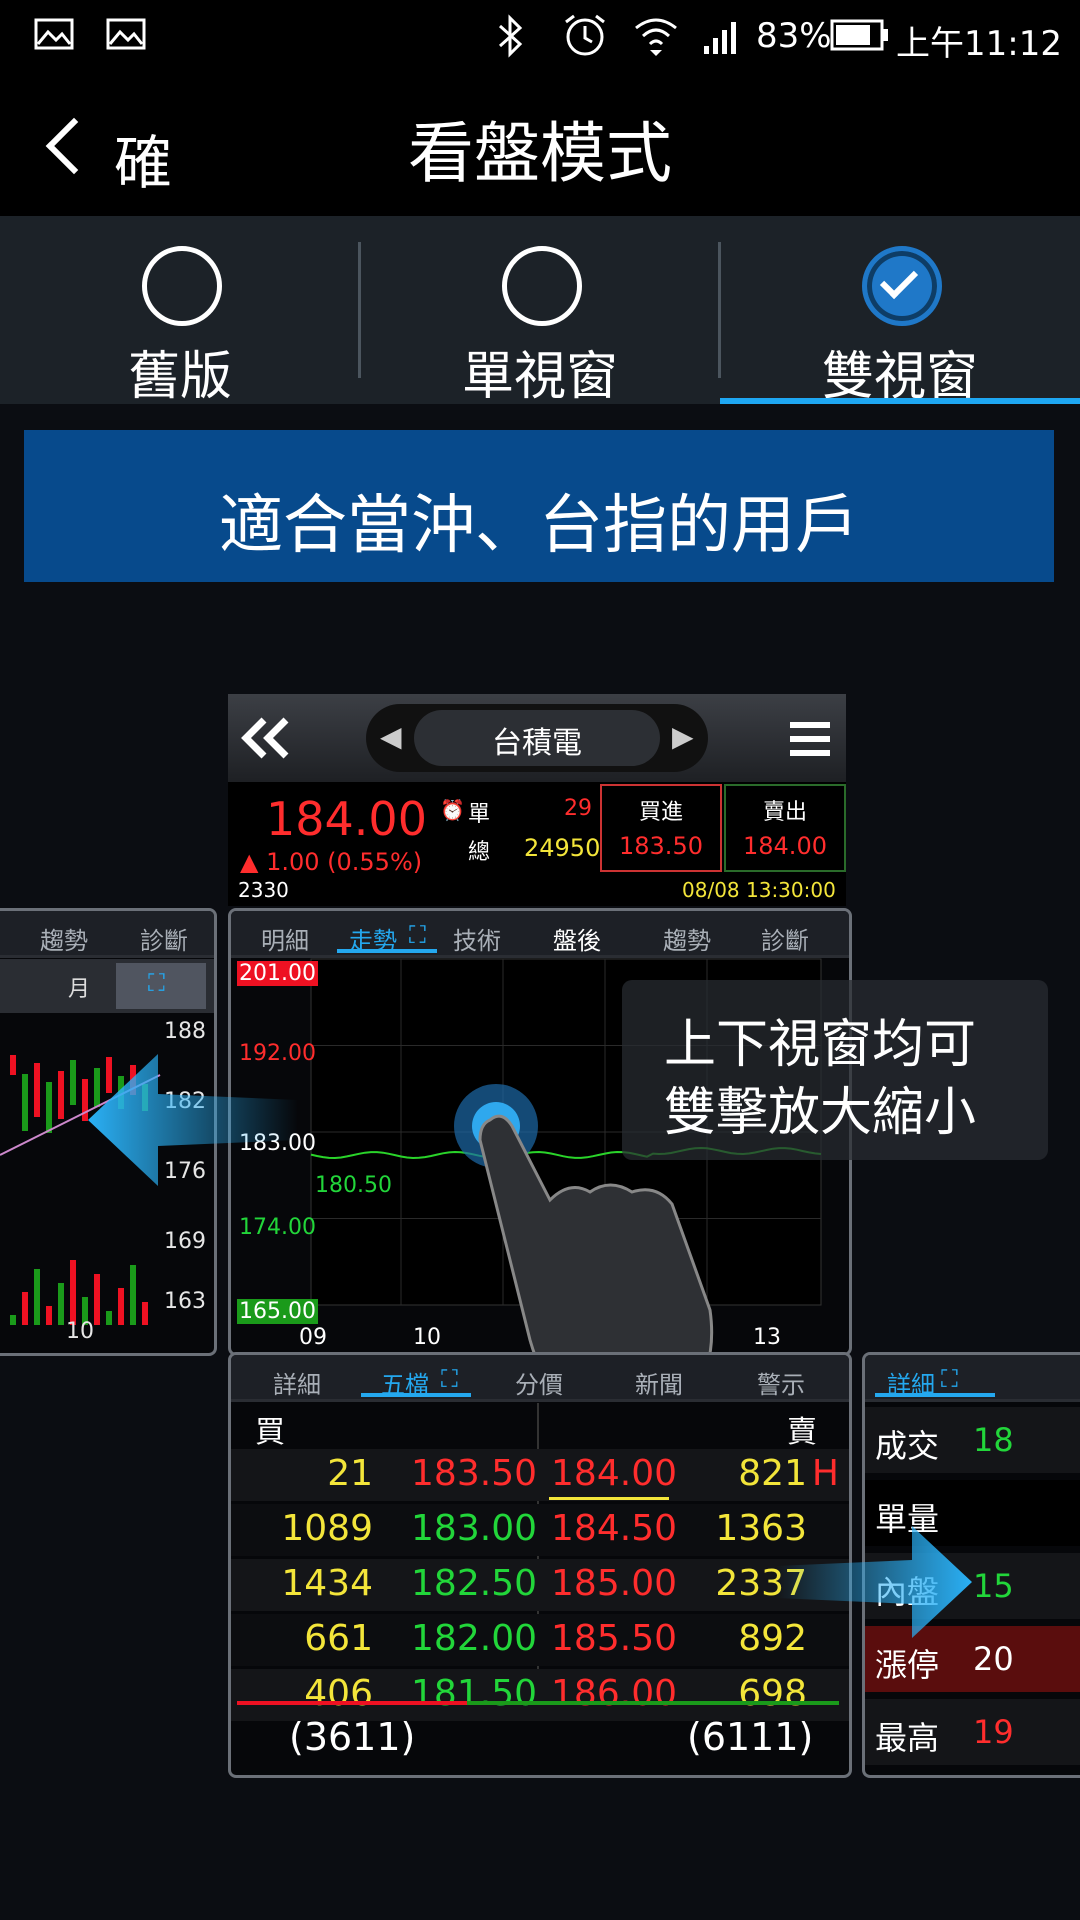  What do you see at coordinates (185, 1031) in the screenshot?
I see `y-tick: 188` at bounding box center [185, 1031].